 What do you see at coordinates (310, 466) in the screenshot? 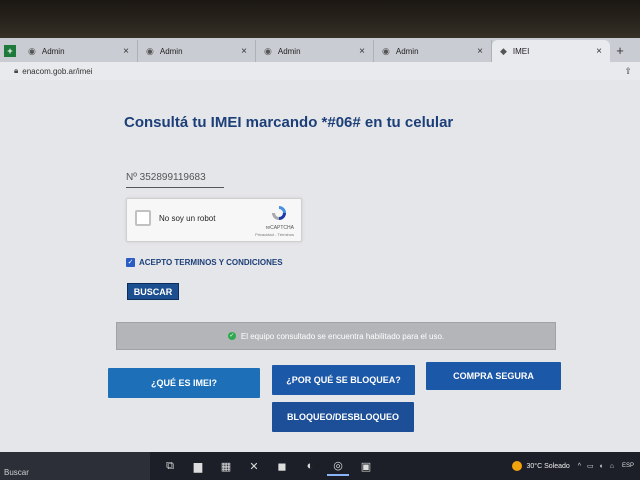
I see `teams-icon: ◐` at bounding box center [310, 466].